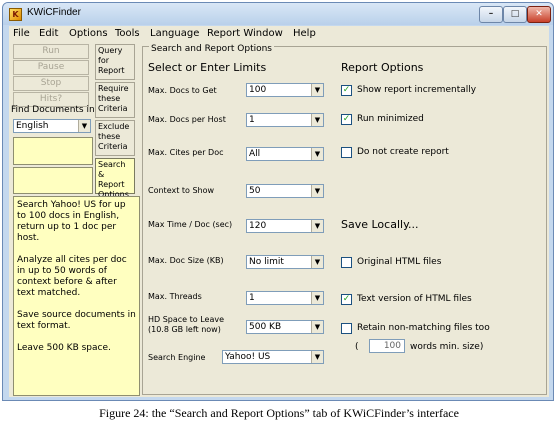  I want to click on no-report-checkbox, so click(346, 152).